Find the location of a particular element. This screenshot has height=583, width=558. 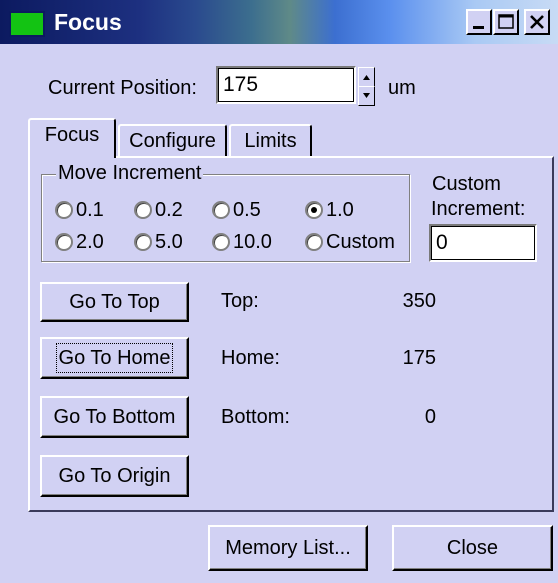

position-spin-up is located at coordinates (366, 77).